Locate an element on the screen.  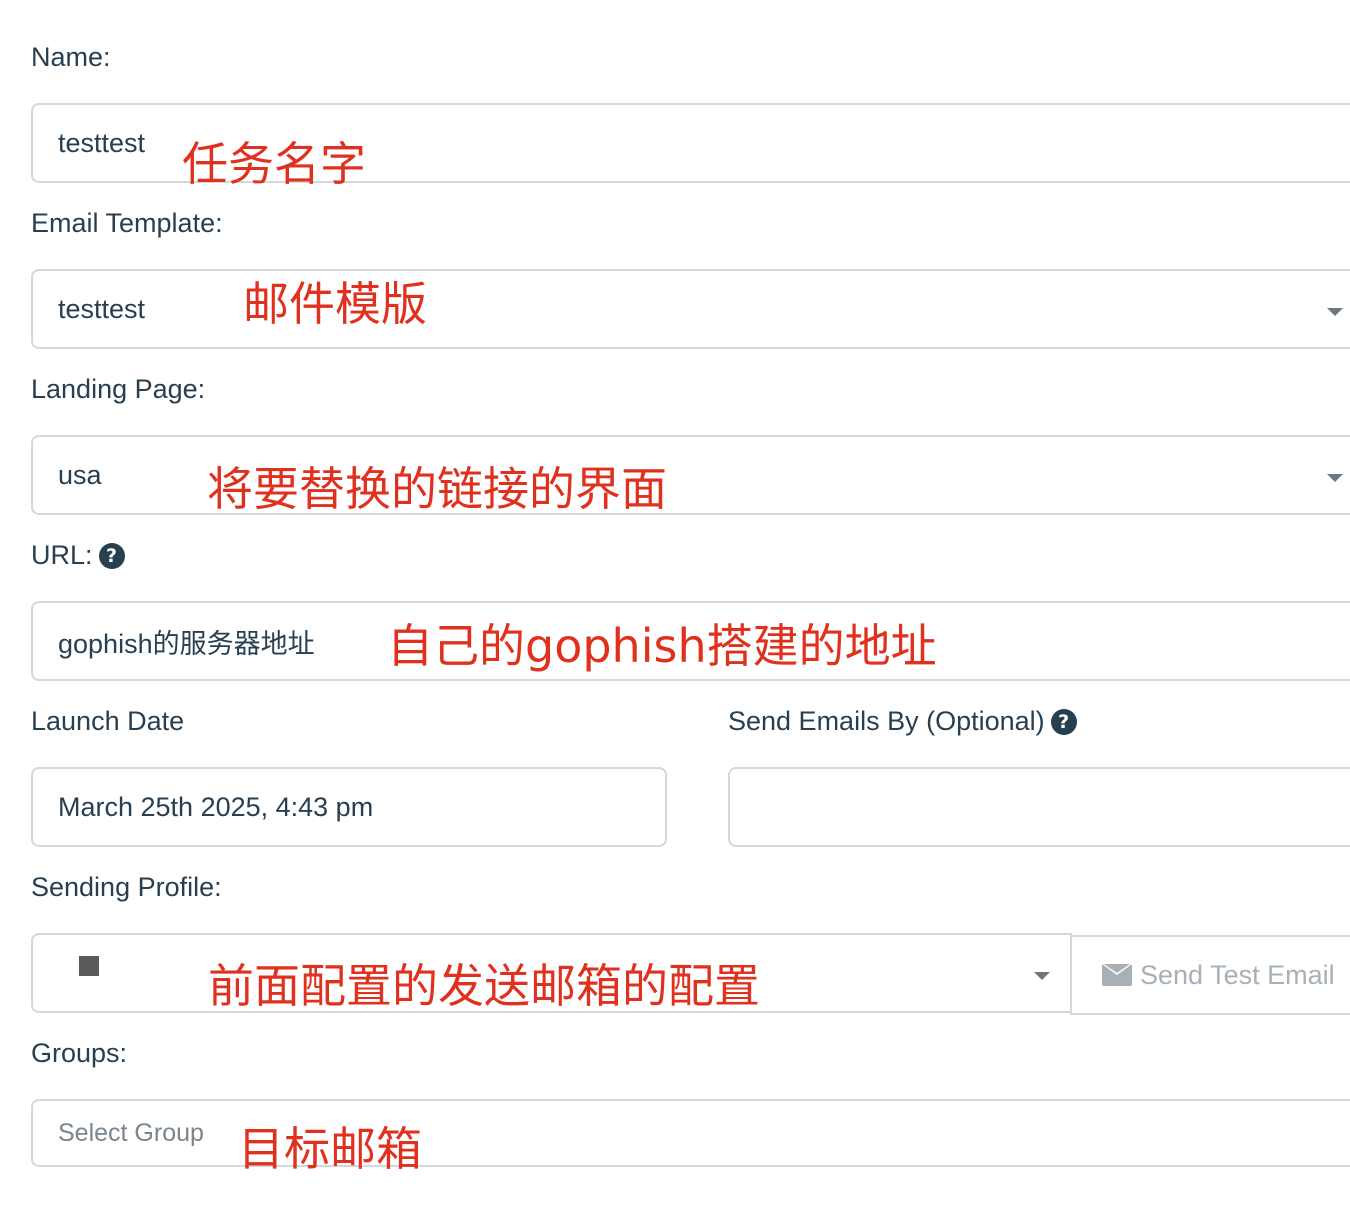
launch-date-value: March 25th 2025, 4:43 pm is located at coordinates (216, 806).